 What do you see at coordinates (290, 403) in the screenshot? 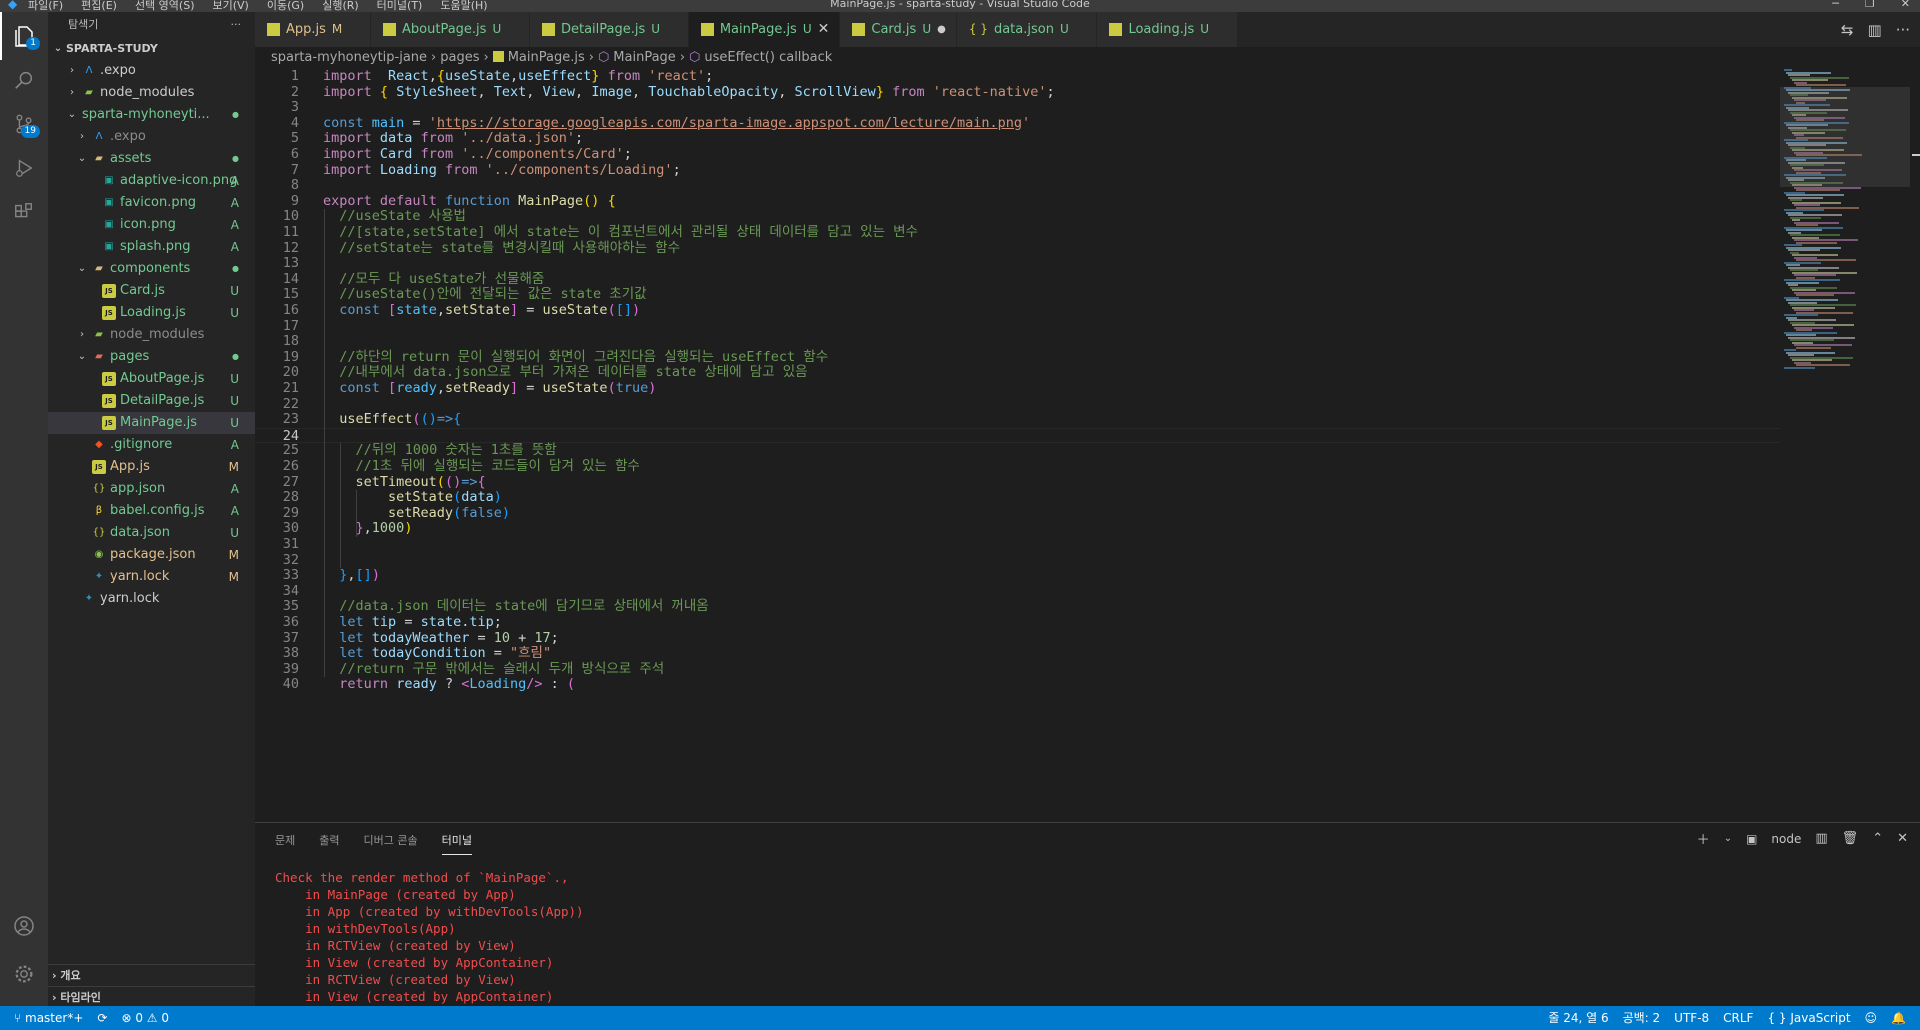
I see `line-number: 22` at bounding box center [290, 403].